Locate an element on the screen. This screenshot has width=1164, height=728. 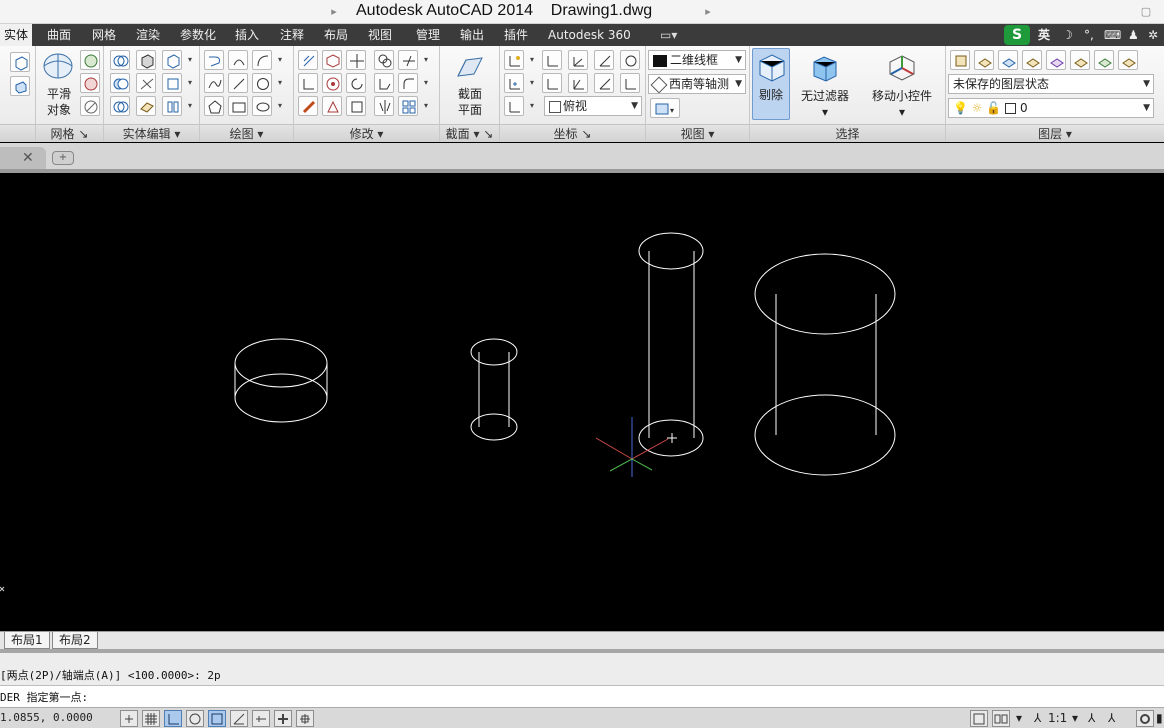
panel-label-modify: 修改 ▾ is located at coordinates (366, 133).